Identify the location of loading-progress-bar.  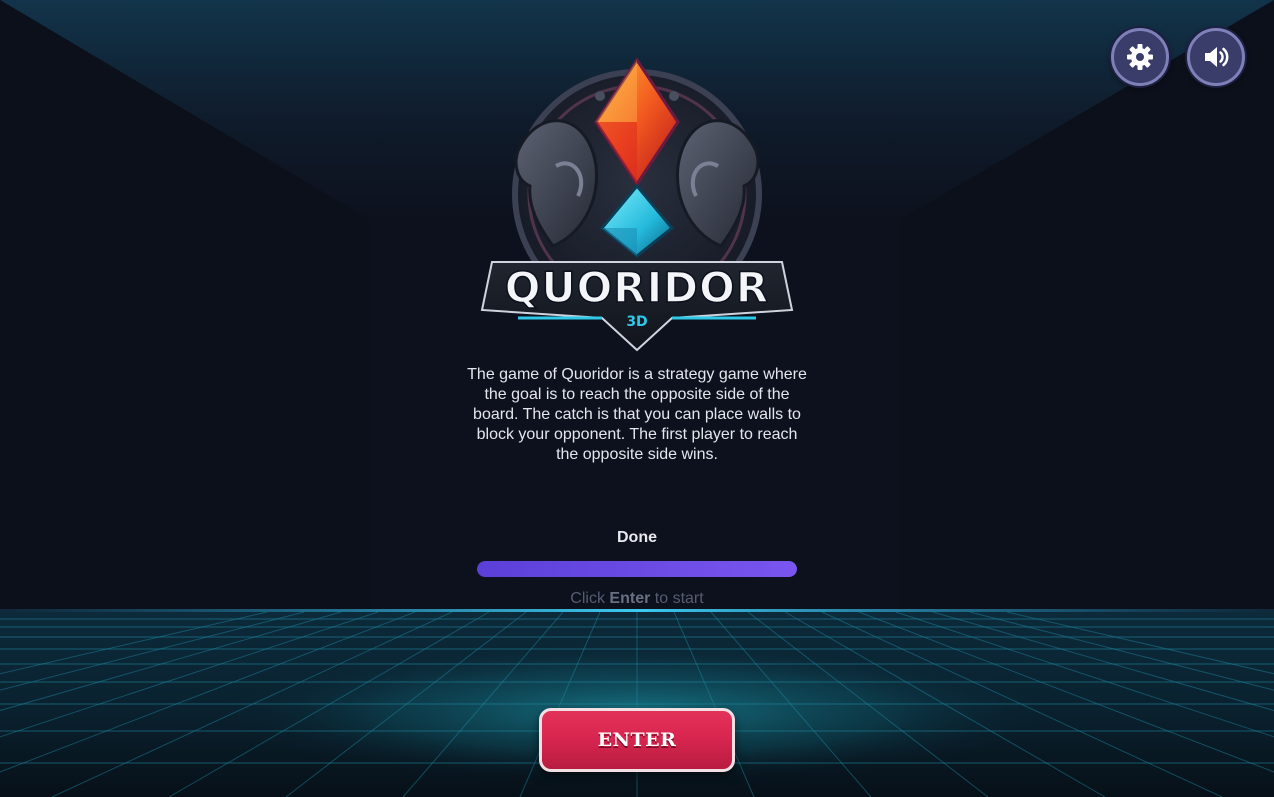
(637, 569).